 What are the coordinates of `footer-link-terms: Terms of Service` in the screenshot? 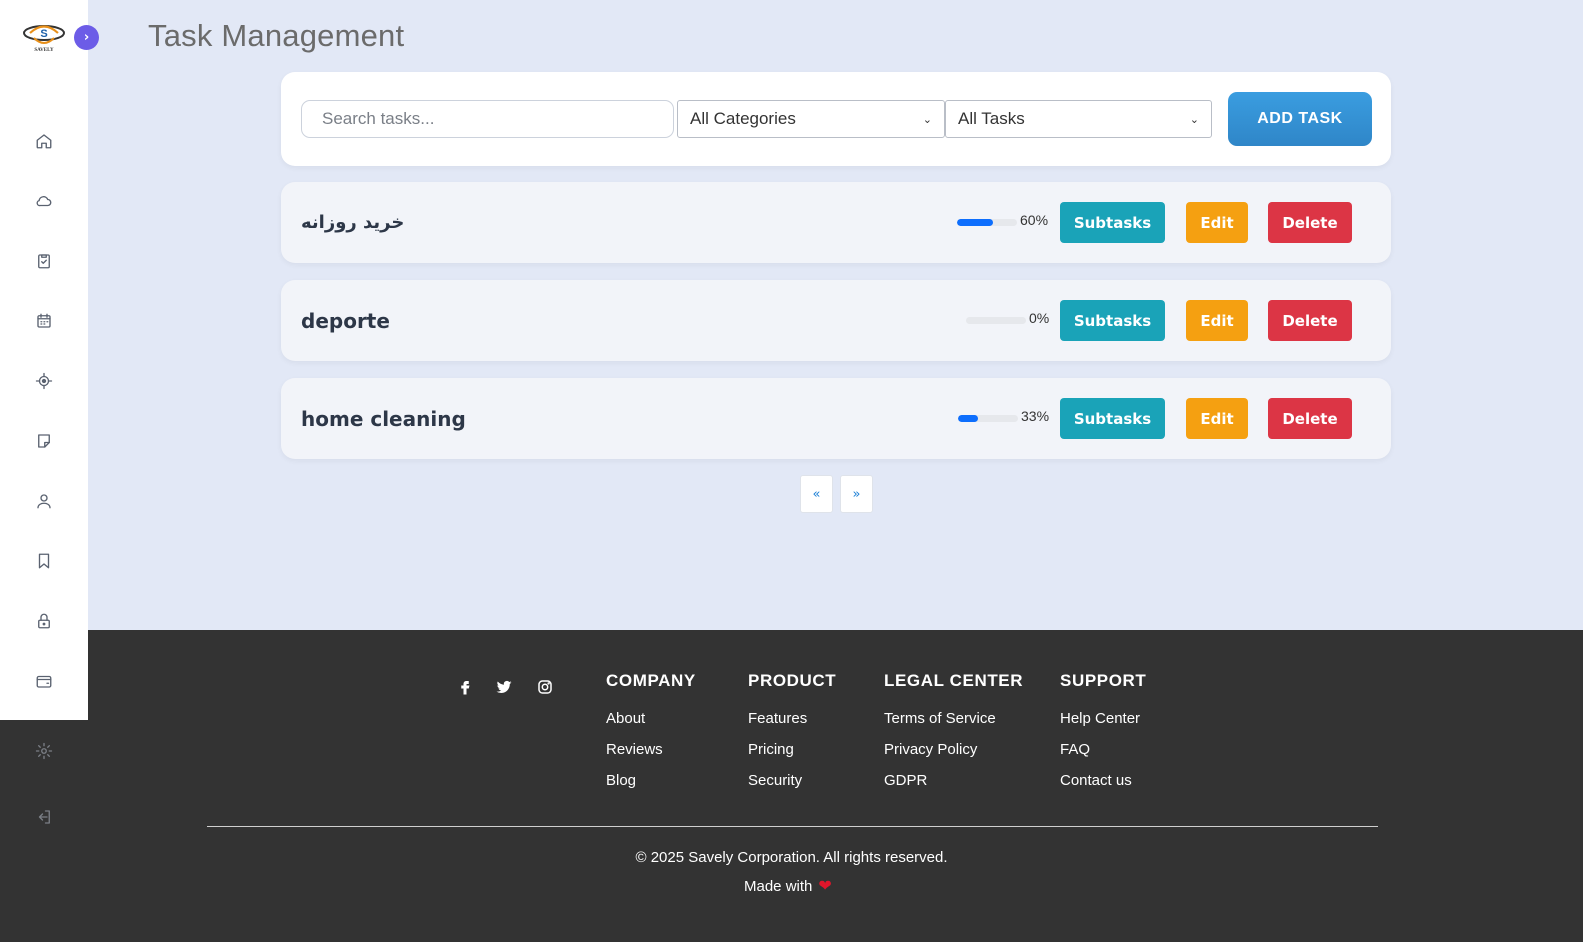 It's located at (940, 718).